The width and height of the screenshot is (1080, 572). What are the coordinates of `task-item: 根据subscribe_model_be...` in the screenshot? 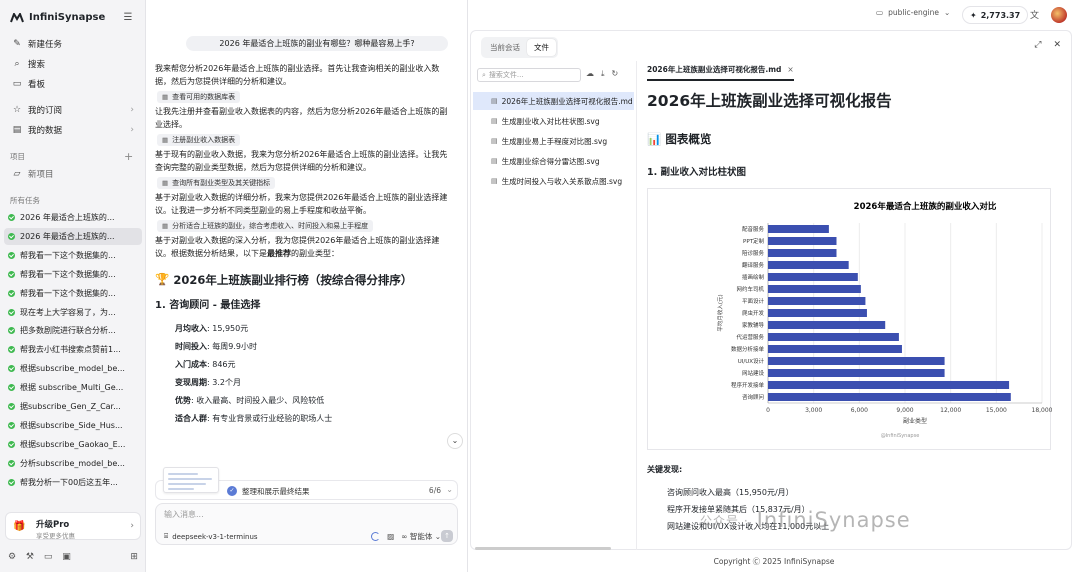 It's located at (73, 368).